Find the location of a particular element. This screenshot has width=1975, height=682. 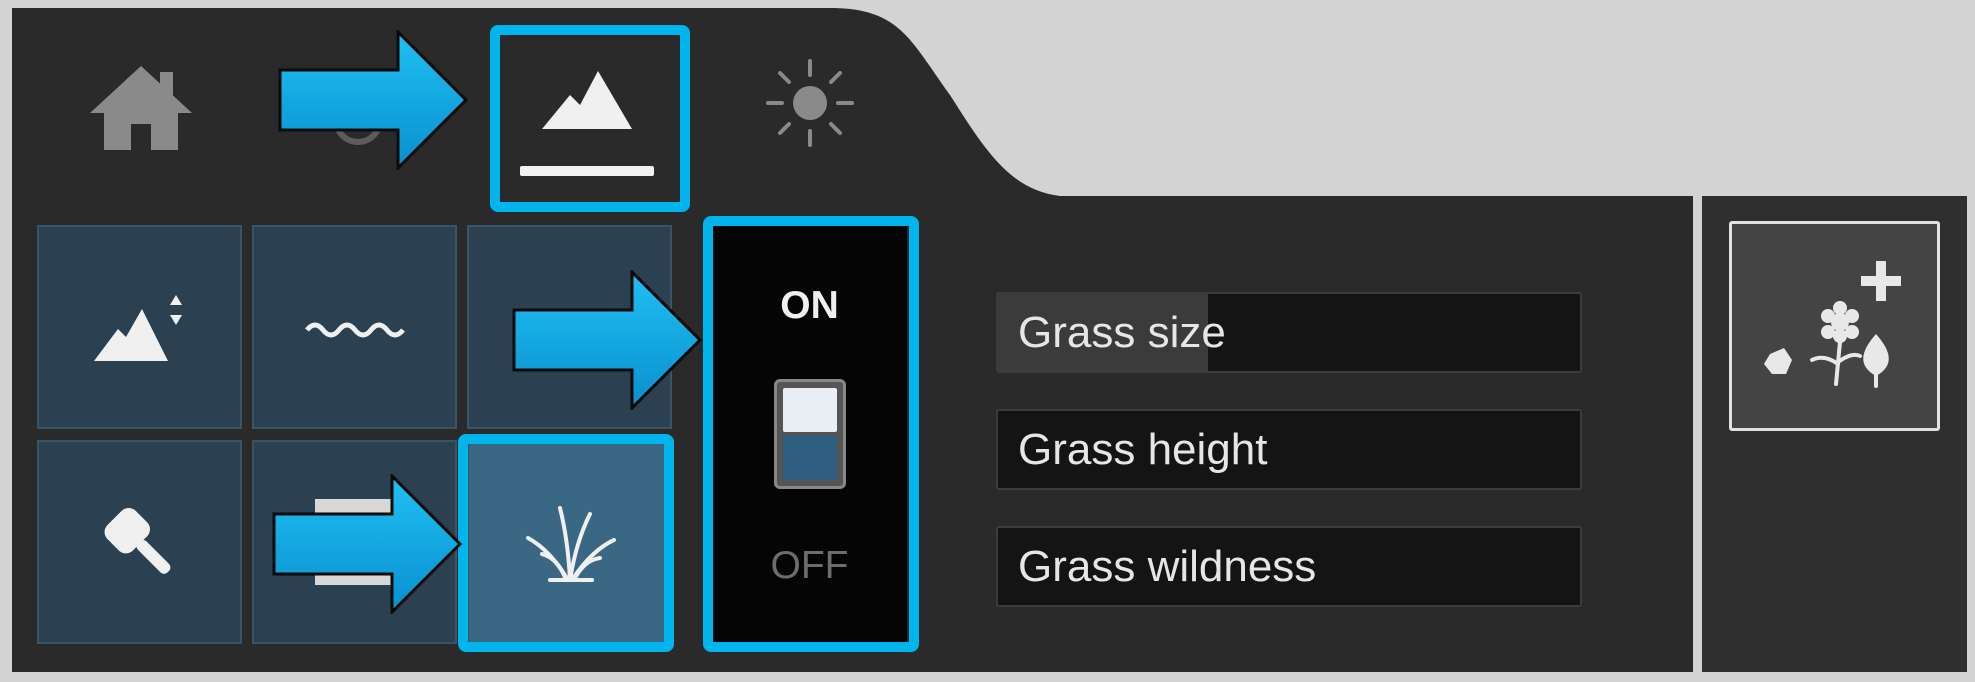

add-plants-button is located at coordinates (1834, 326).